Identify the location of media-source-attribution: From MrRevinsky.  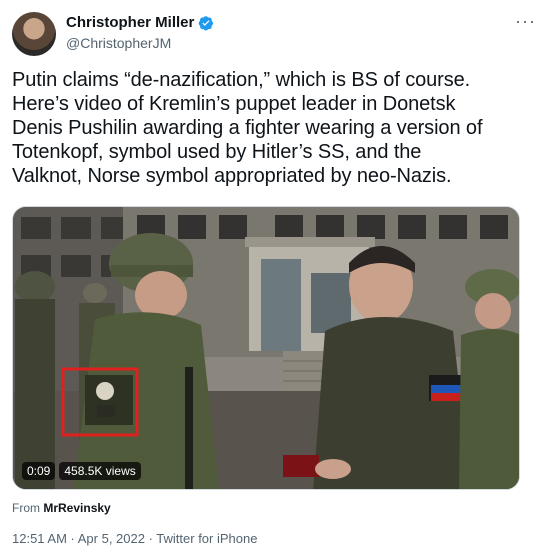
(61, 508).